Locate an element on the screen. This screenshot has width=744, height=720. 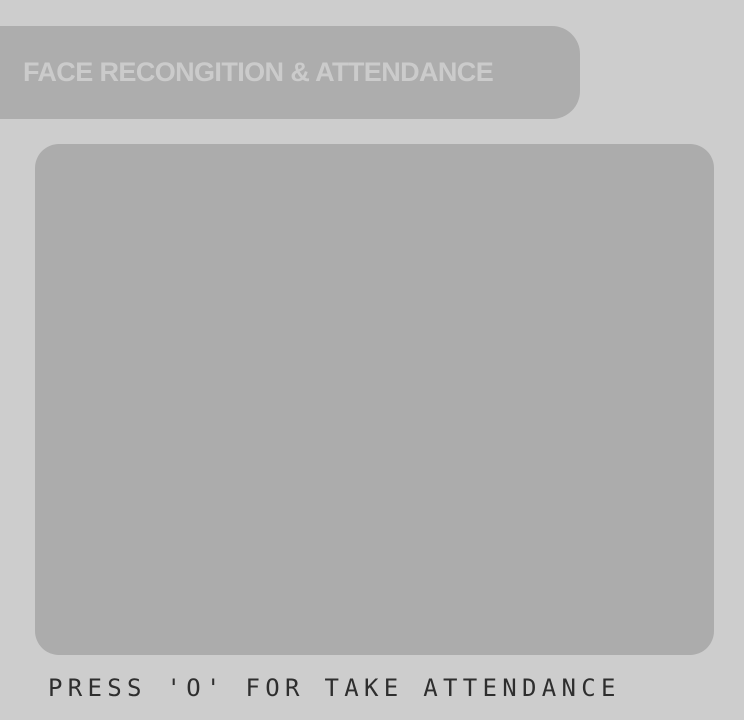
title-banner: FACE RECONGITION & ATTENDANCE is located at coordinates (290, 72).